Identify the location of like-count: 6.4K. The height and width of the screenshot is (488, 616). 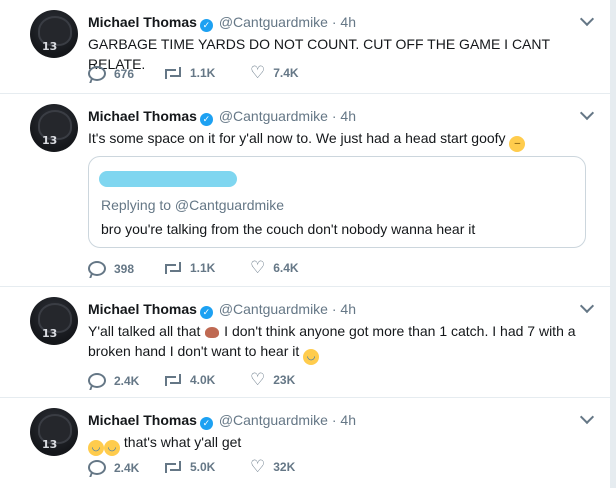
(286, 268).